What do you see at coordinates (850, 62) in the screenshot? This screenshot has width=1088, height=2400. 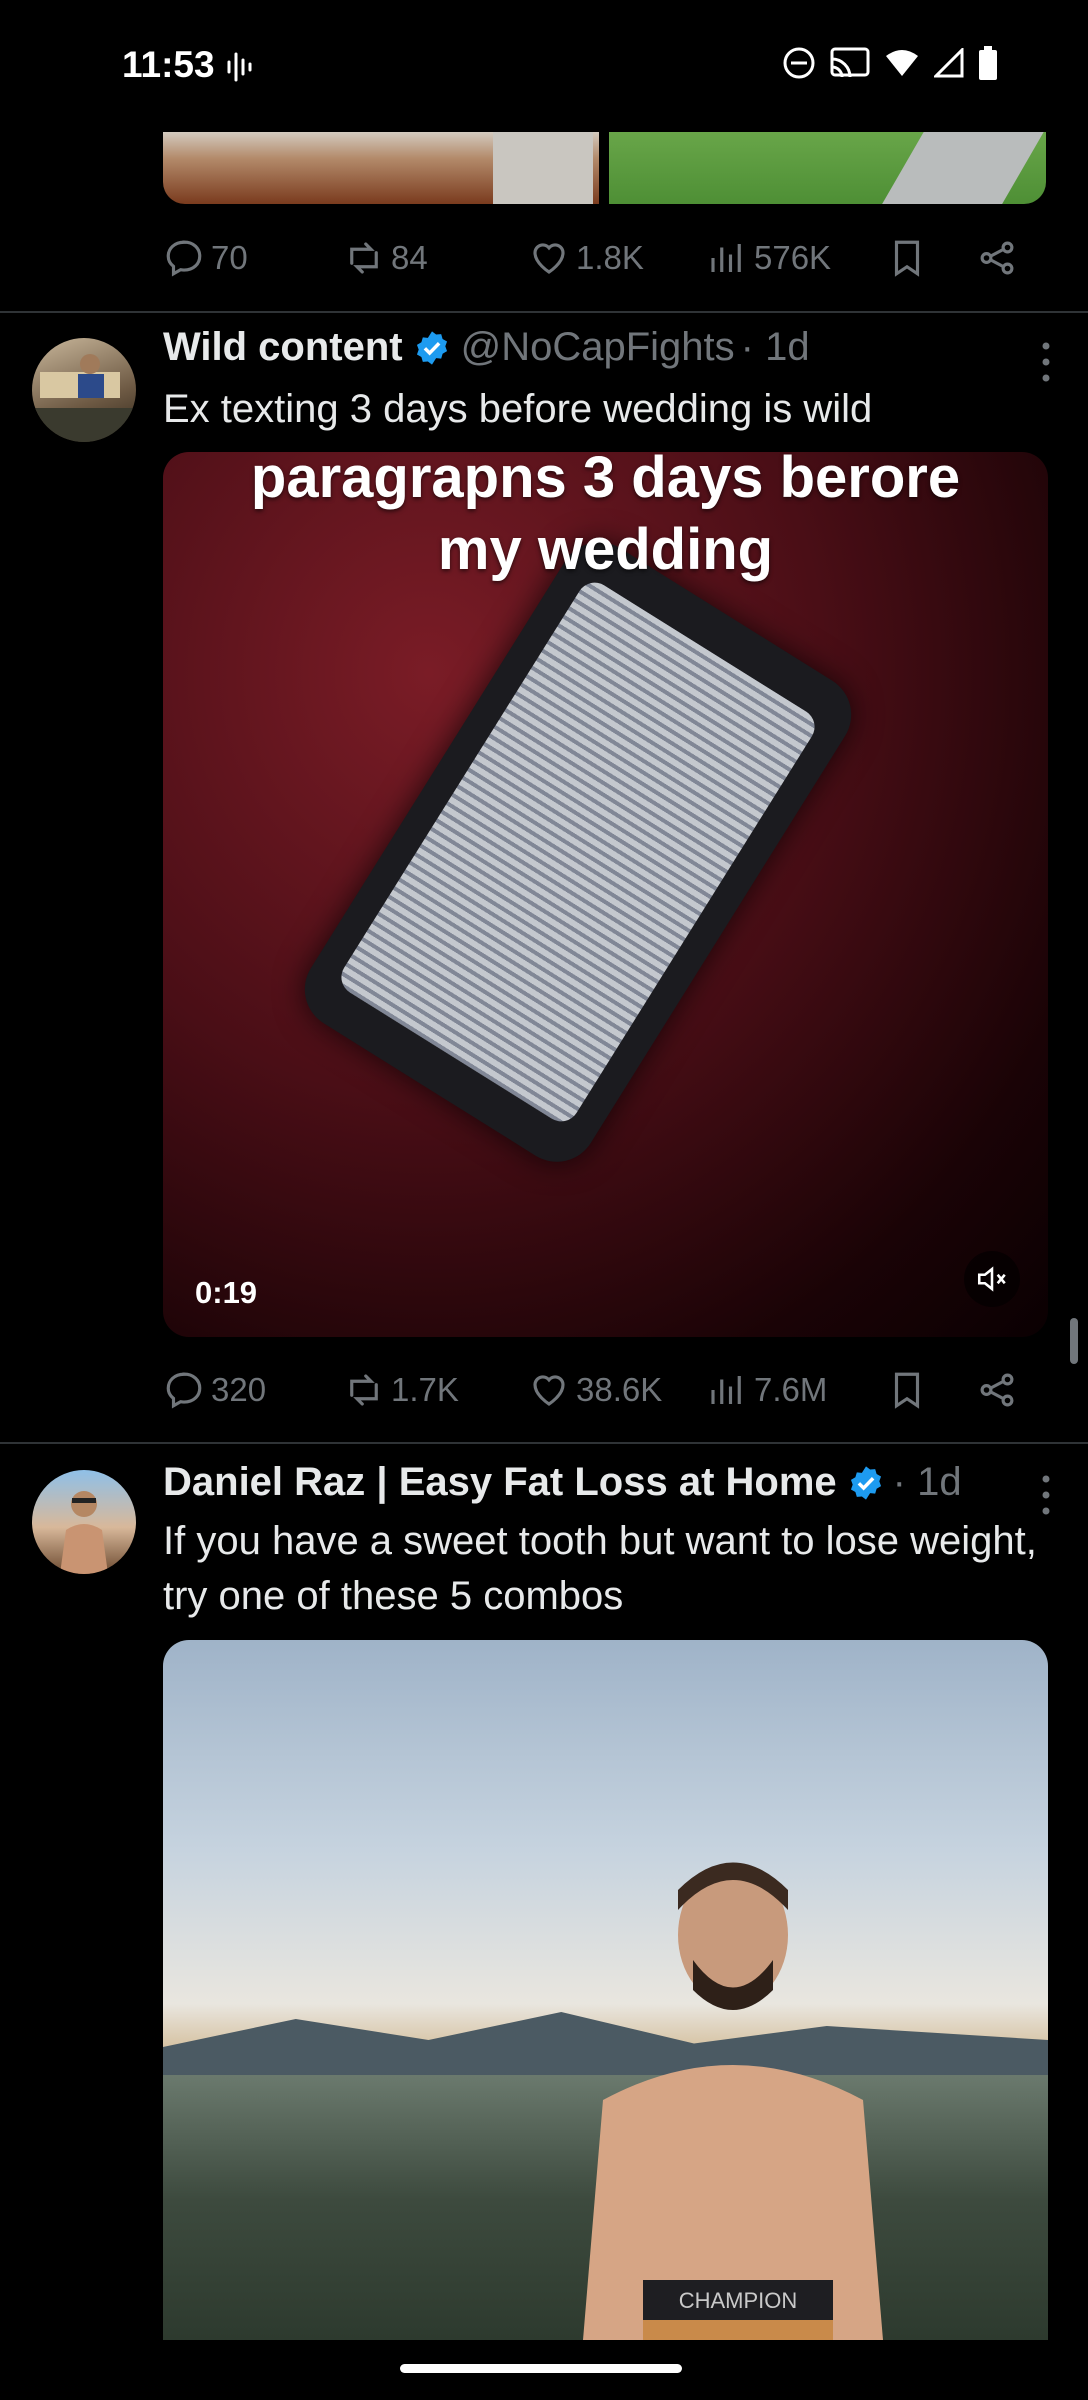 I see `cast-icon` at bounding box center [850, 62].